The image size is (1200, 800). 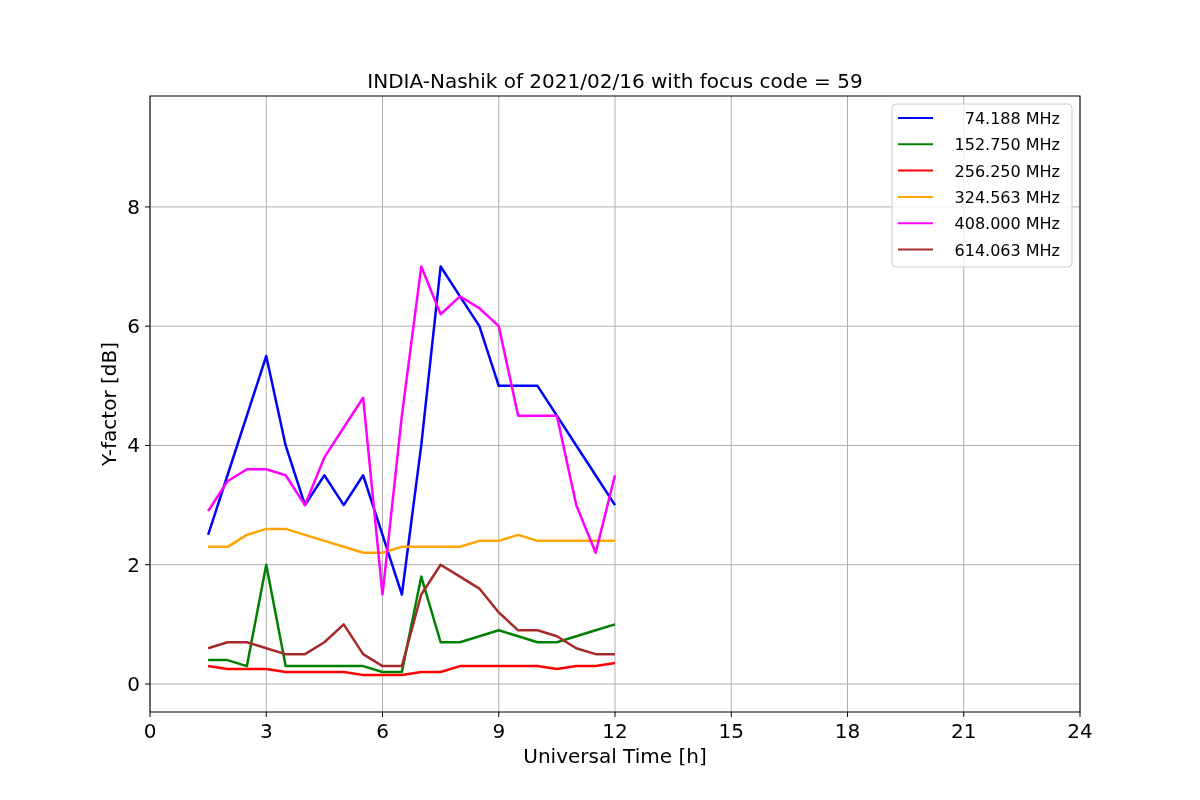 I want to click on legend-label: 408.000 MHz, so click(x=1007, y=224).